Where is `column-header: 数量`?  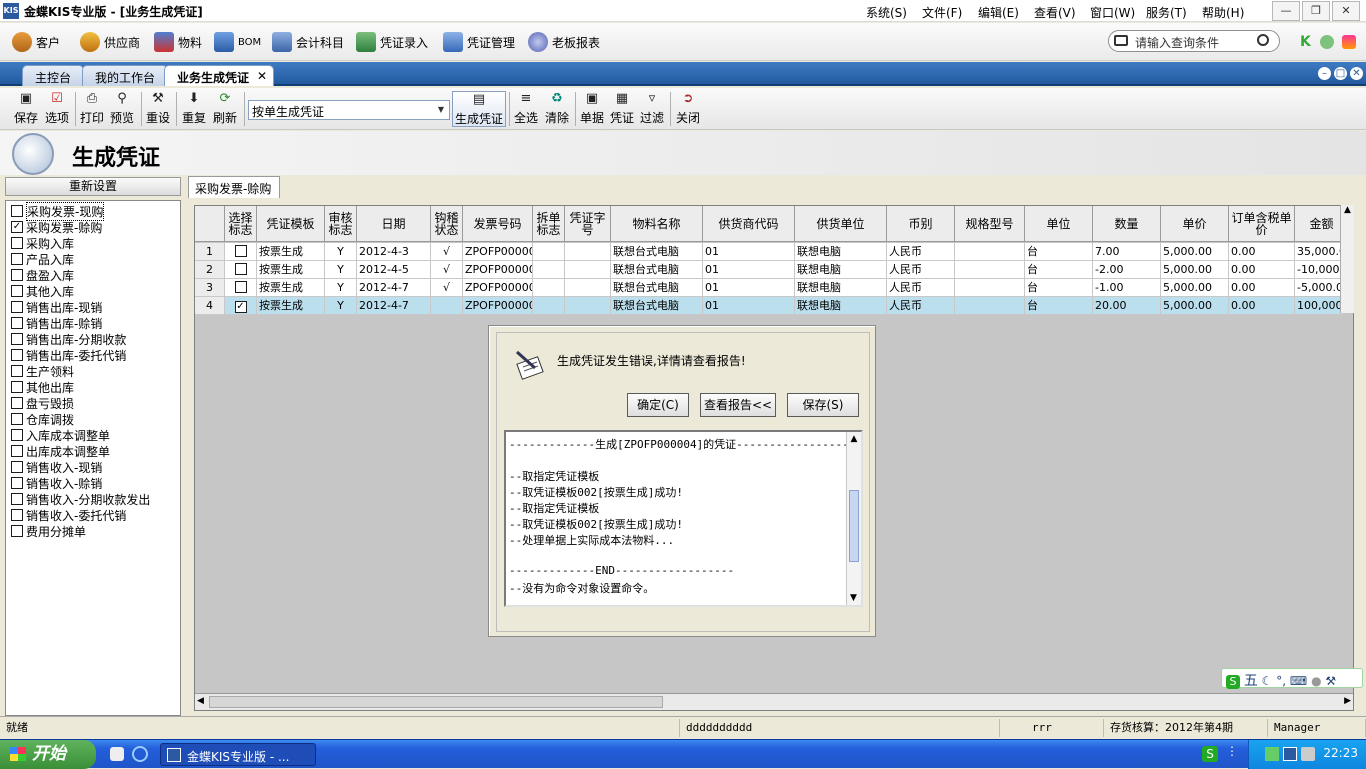
column-header: 数量 is located at coordinates (1127, 224).